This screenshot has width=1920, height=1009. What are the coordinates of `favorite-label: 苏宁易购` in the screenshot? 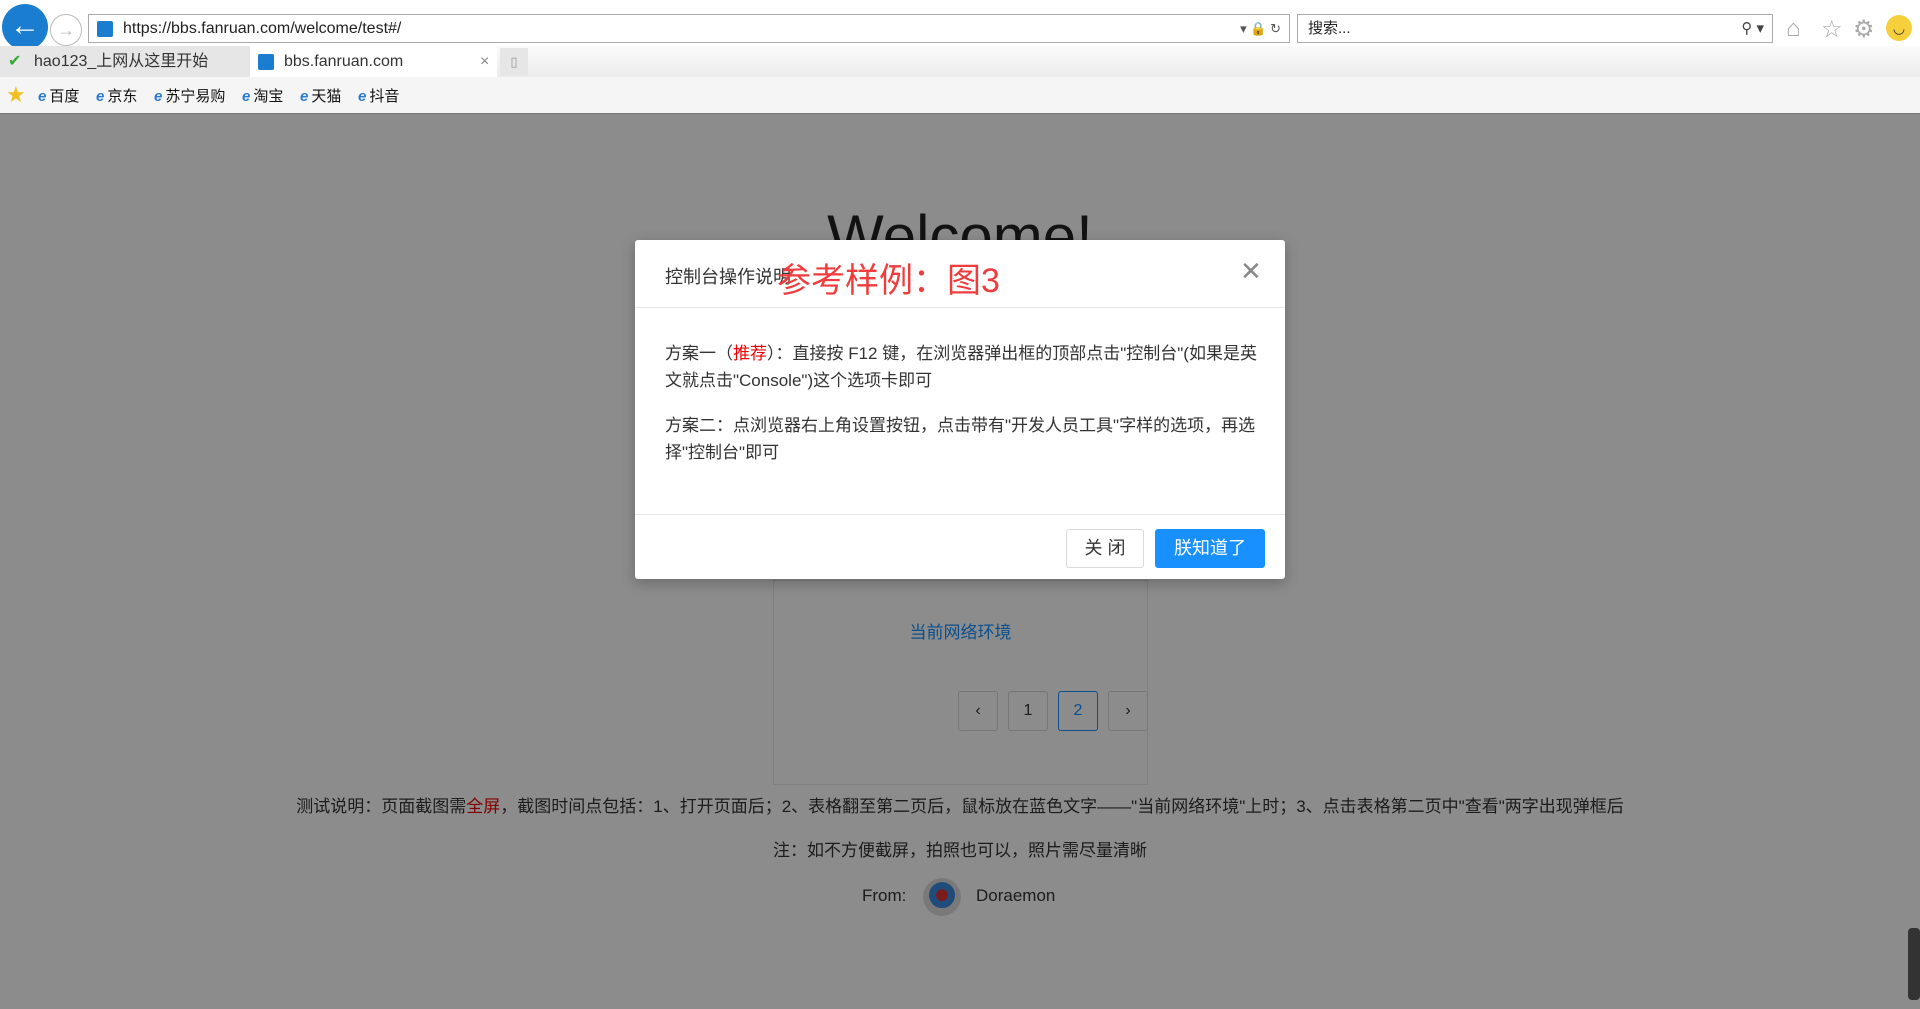 It's located at (195, 96).